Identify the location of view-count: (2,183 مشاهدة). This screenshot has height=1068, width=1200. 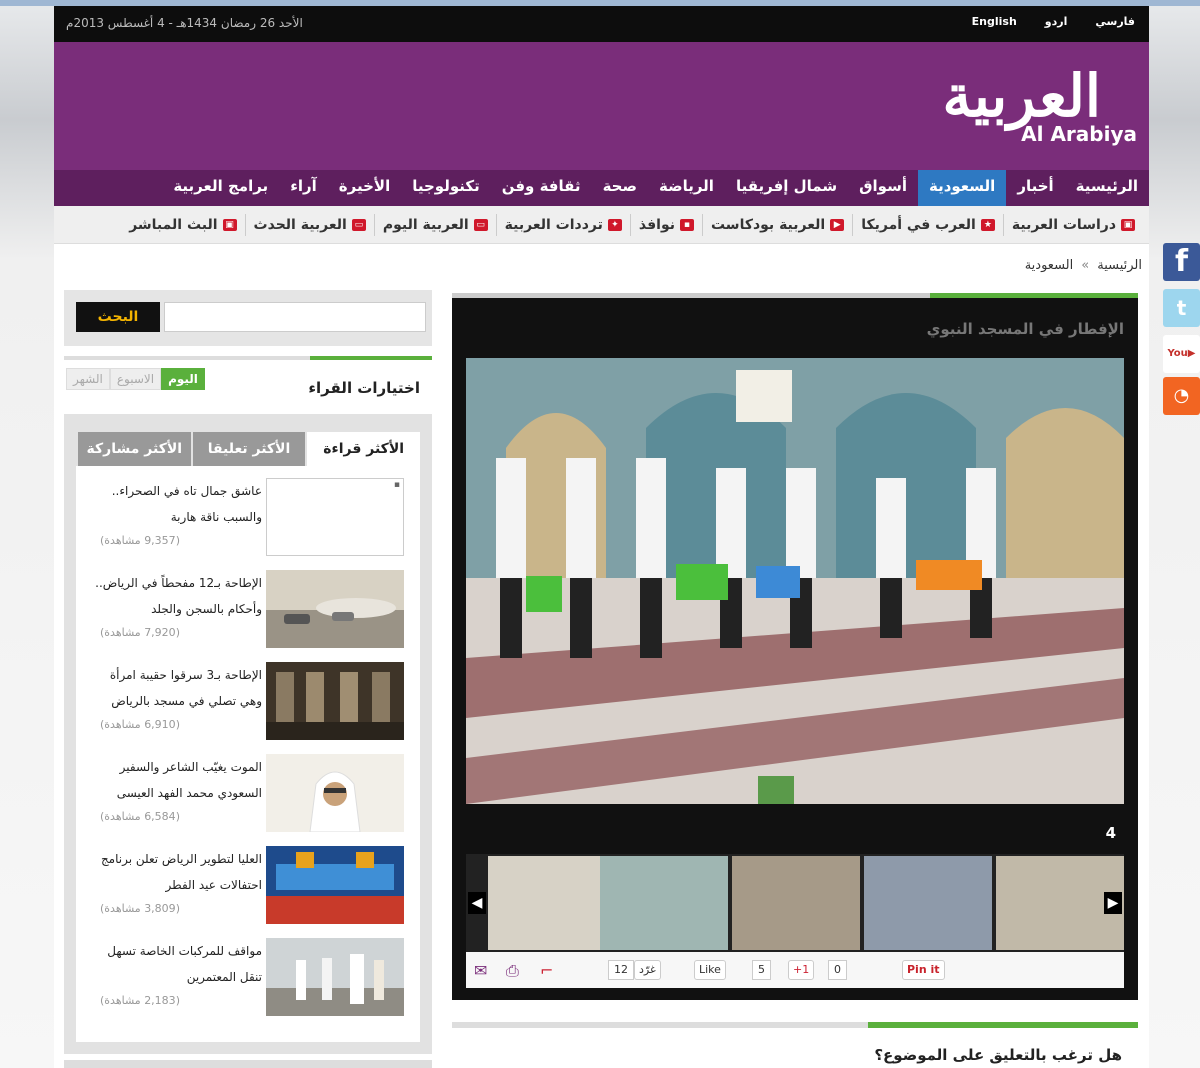
(140, 1000).